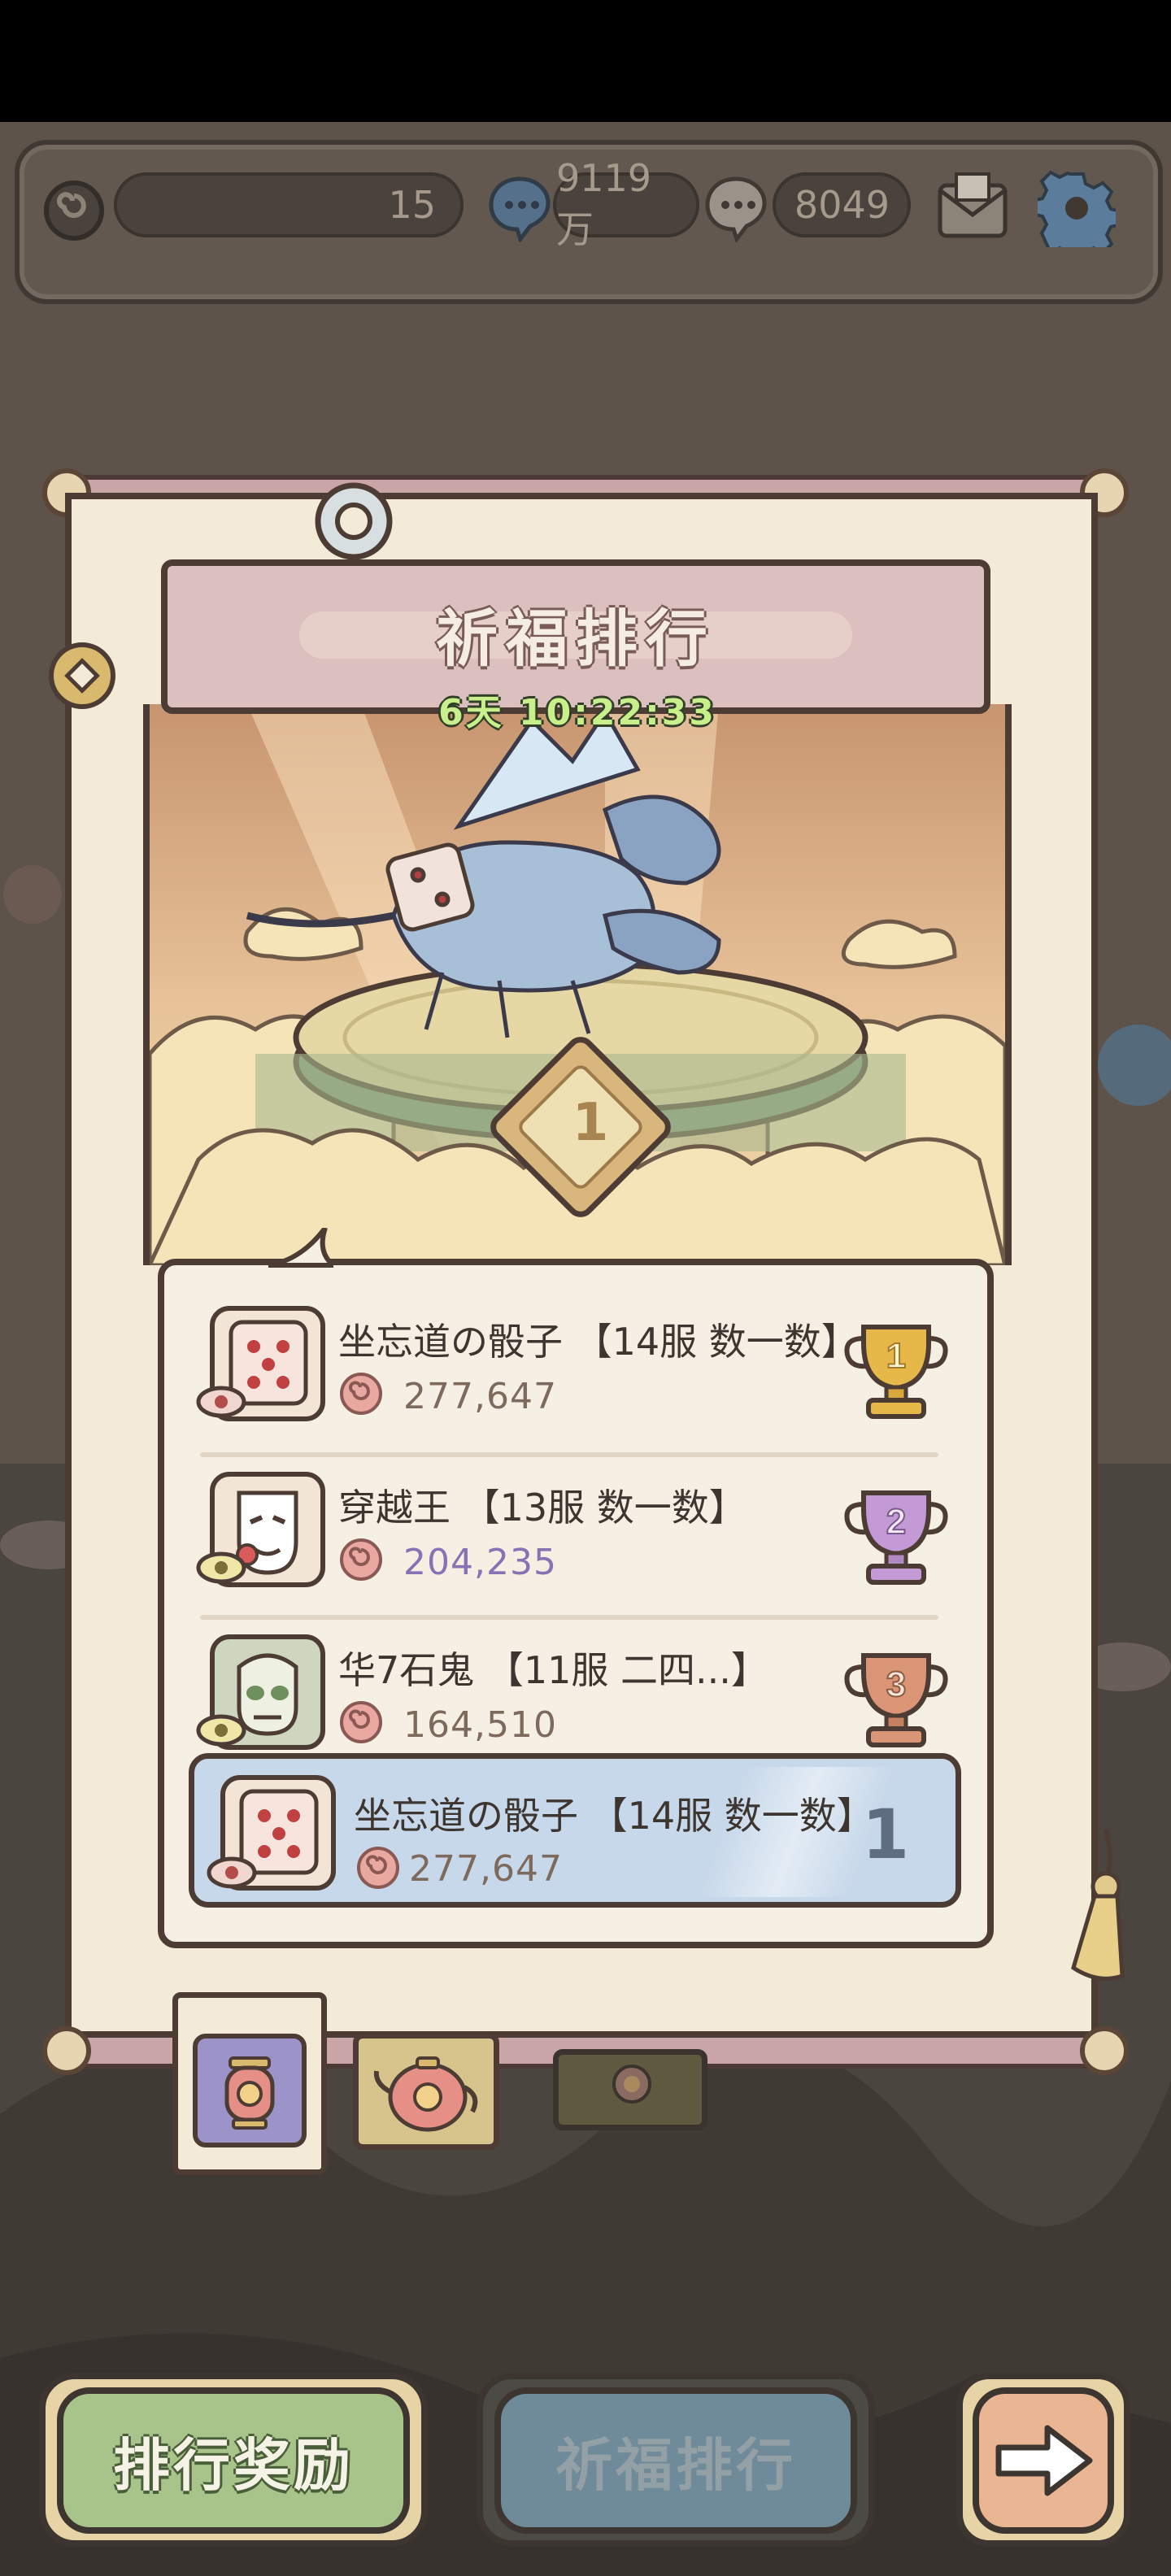 The width and height of the screenshot is (1171, 2576). Describe the element at coordinates (519, 207) in the screenshot. I see `chat-bubble-blue-icon` at that location.